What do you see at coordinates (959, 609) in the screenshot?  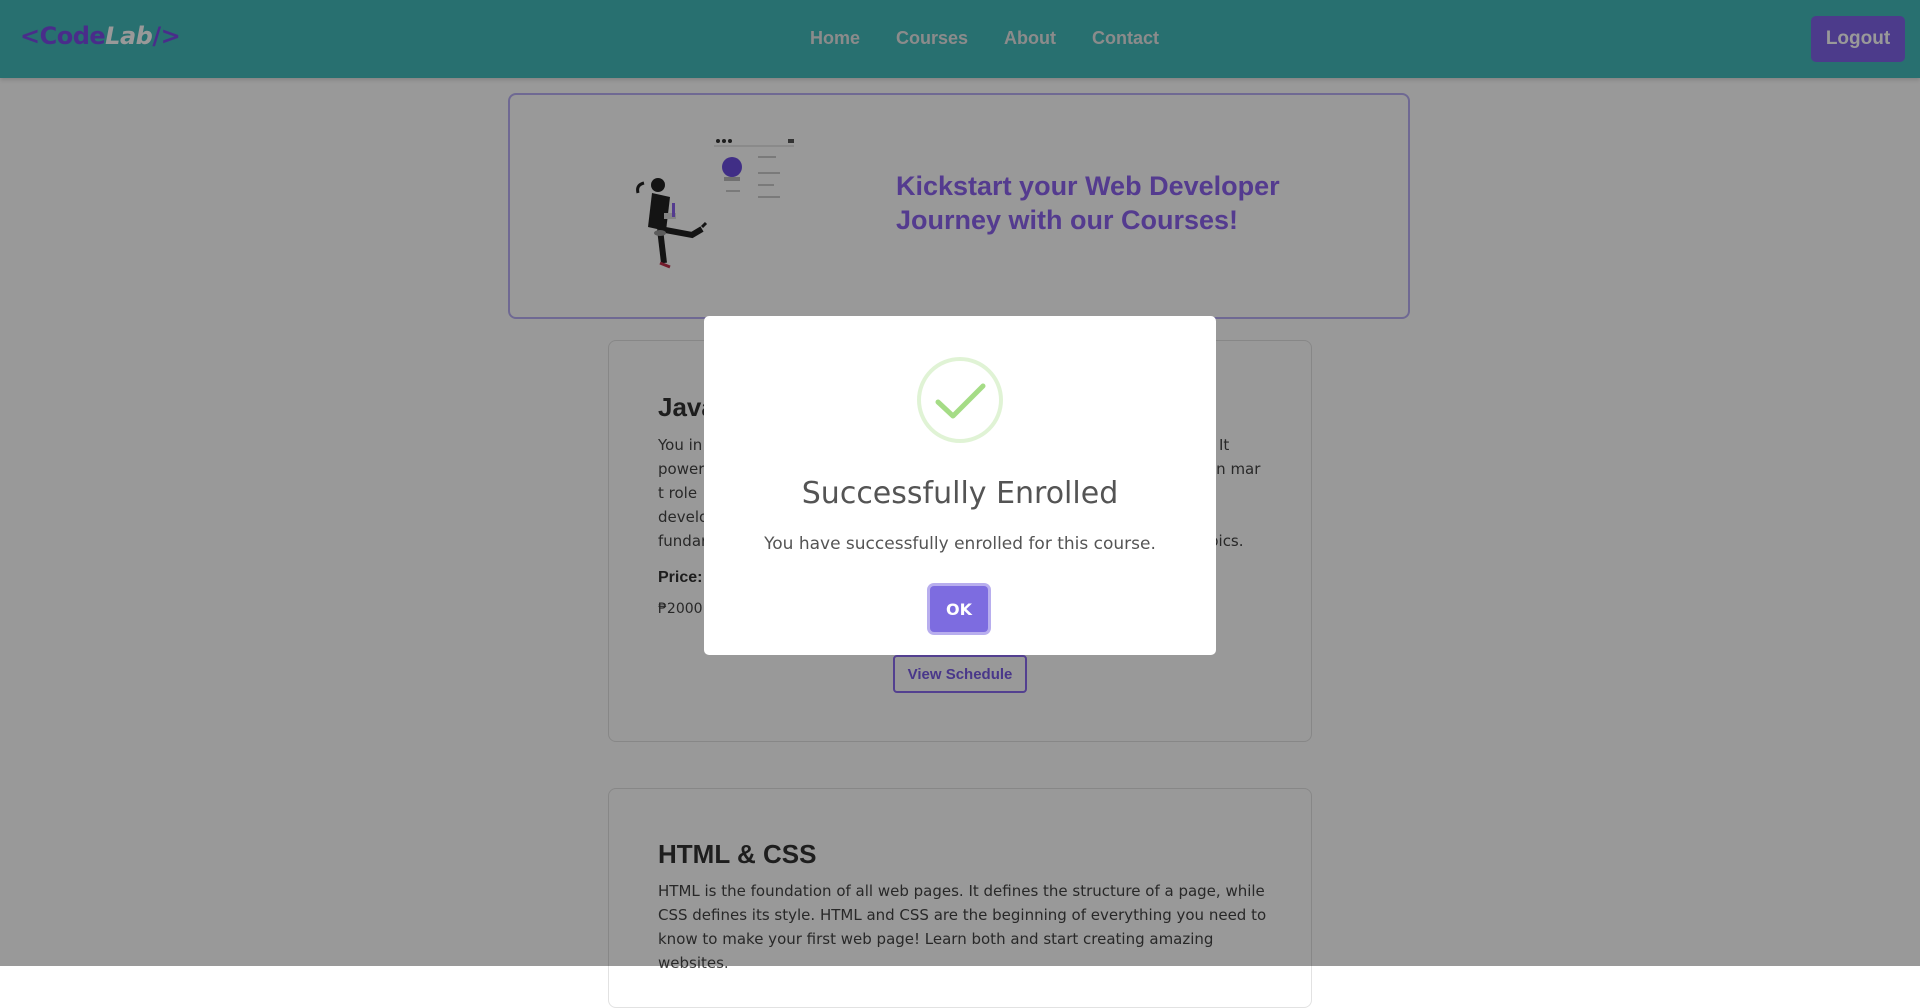 I see `ok-button: OK` at bounding box center [959, 609].